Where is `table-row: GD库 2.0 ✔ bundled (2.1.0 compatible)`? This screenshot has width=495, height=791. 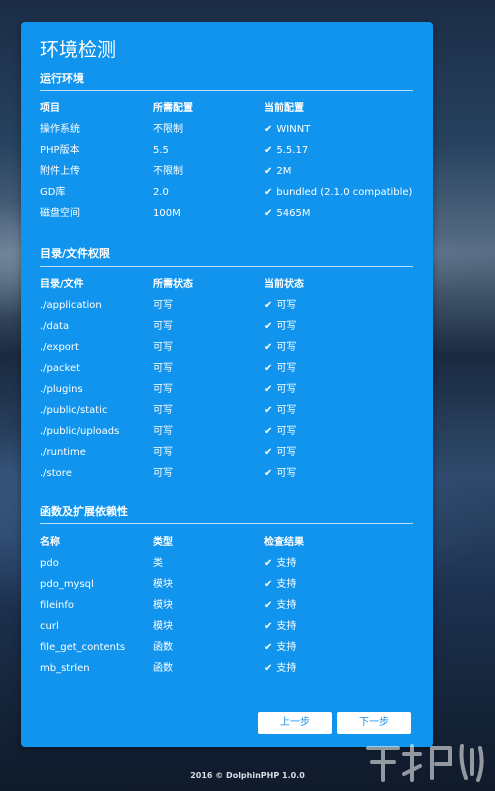 table-row: GD库 2.0 ✔ bundled (2.1.0 compatible) is located at coordinates (230, 193).